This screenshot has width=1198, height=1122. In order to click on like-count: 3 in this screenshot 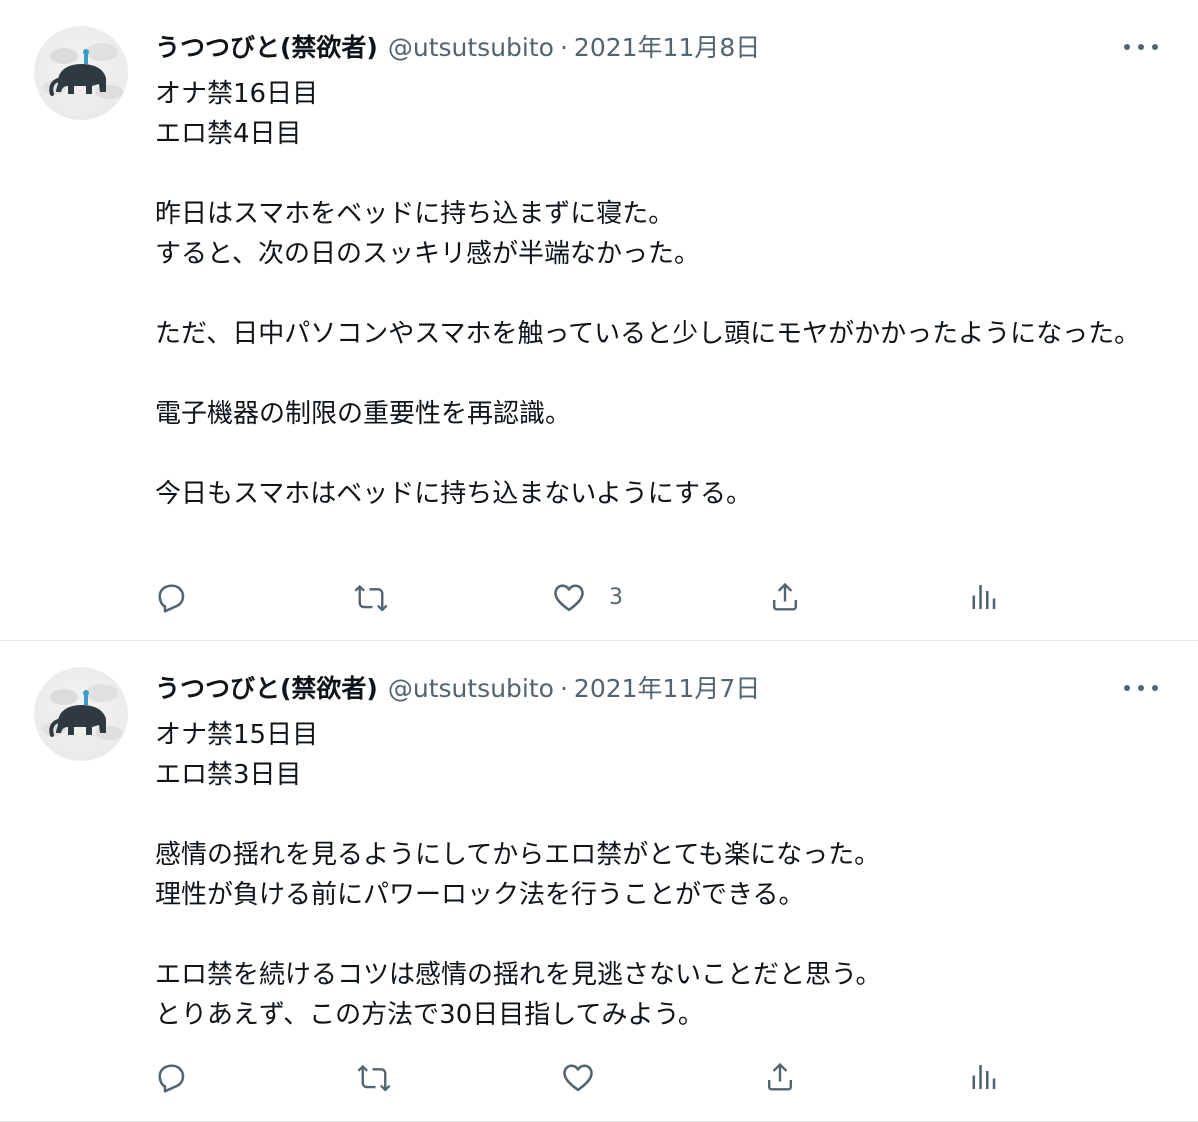, I will do `click(616, 597)`.